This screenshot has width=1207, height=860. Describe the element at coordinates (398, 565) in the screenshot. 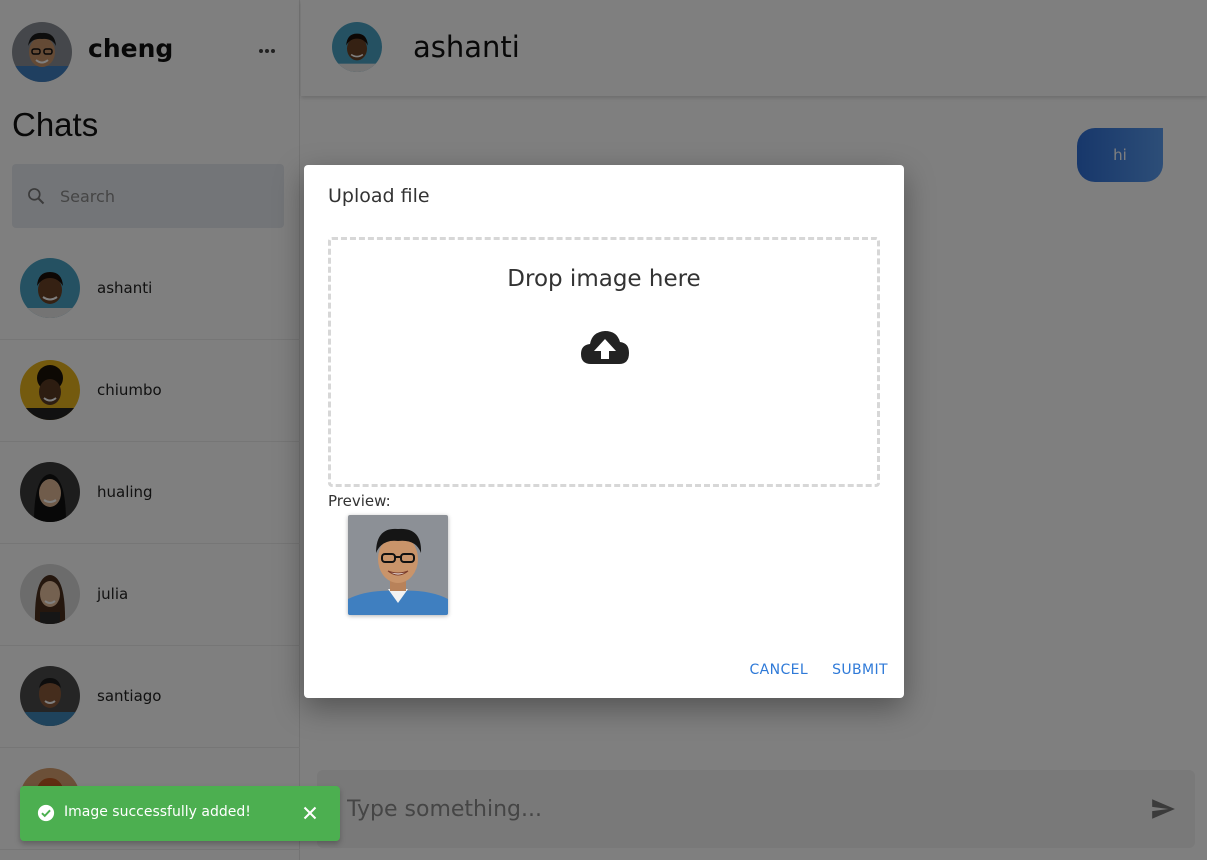

I see `preview-image` at that location.